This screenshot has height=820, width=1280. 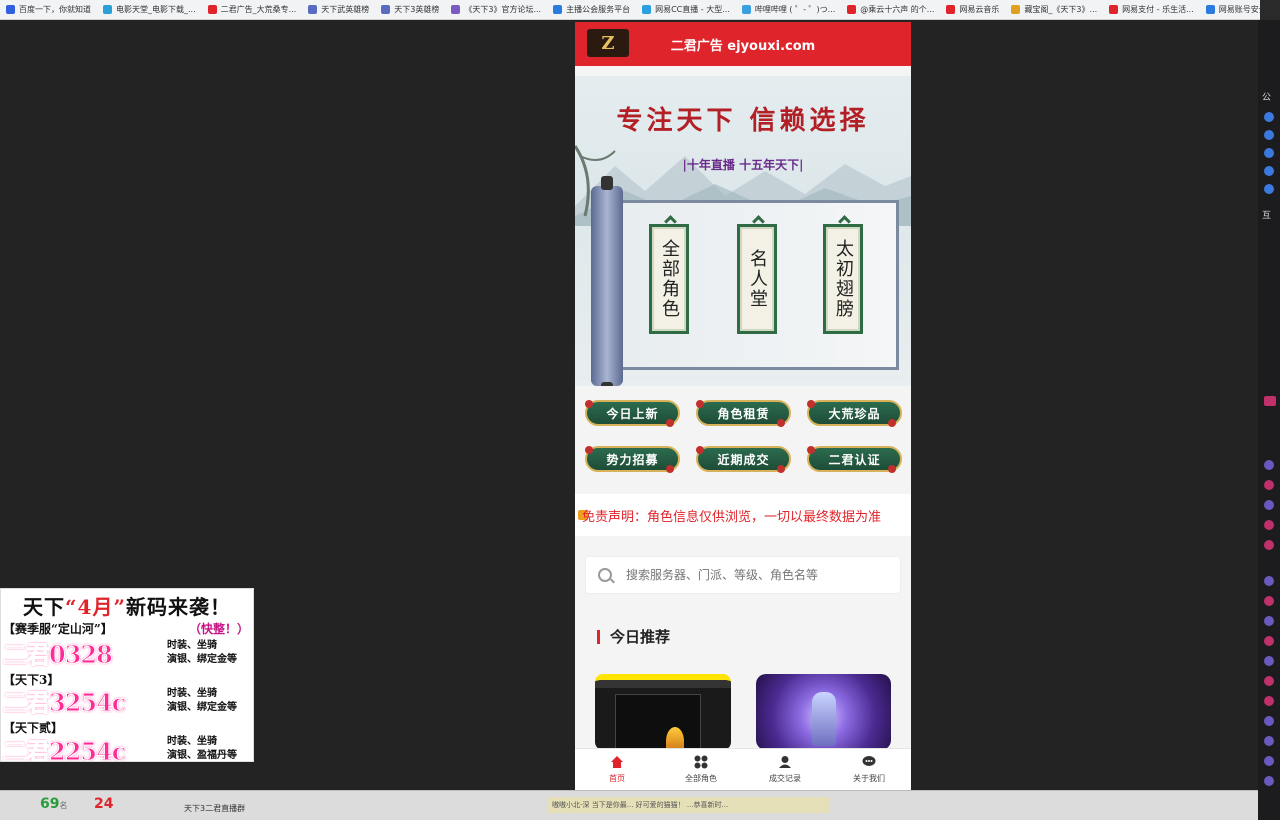 What do you see at coordinates (746, 575) in the screenshot?
I see `search-input` at bounding box center [746, 575].